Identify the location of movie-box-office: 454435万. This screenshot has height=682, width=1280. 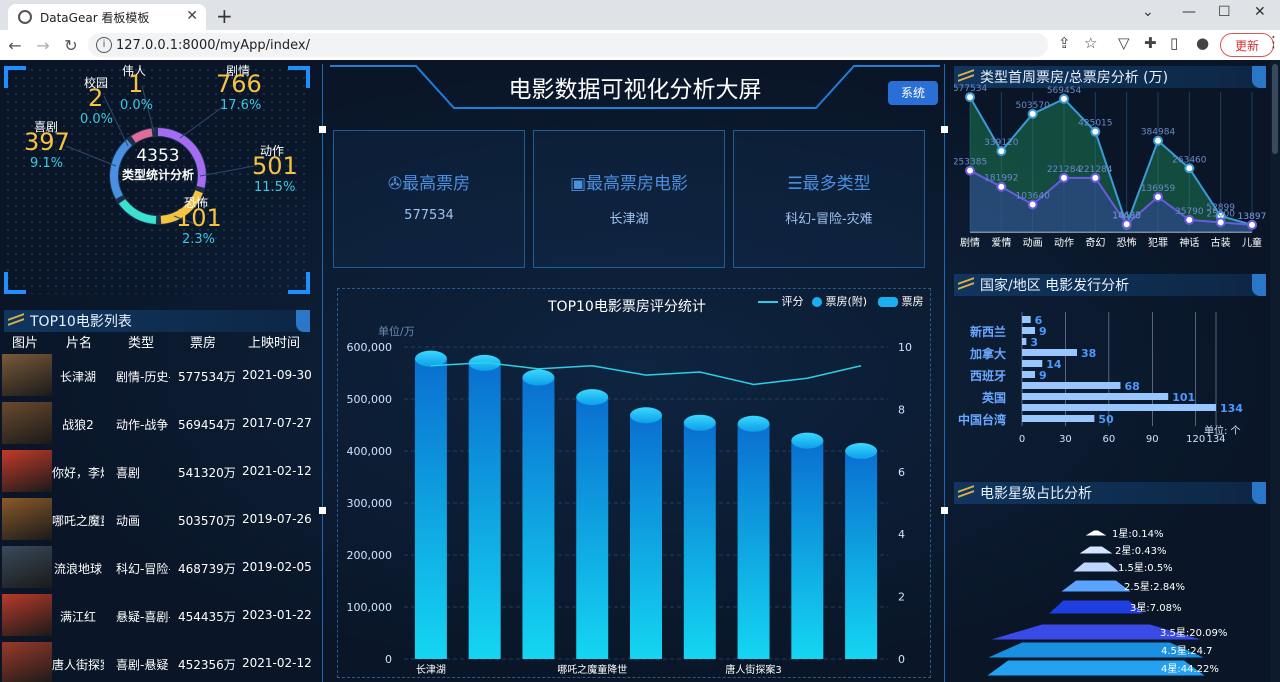
(207, 617).